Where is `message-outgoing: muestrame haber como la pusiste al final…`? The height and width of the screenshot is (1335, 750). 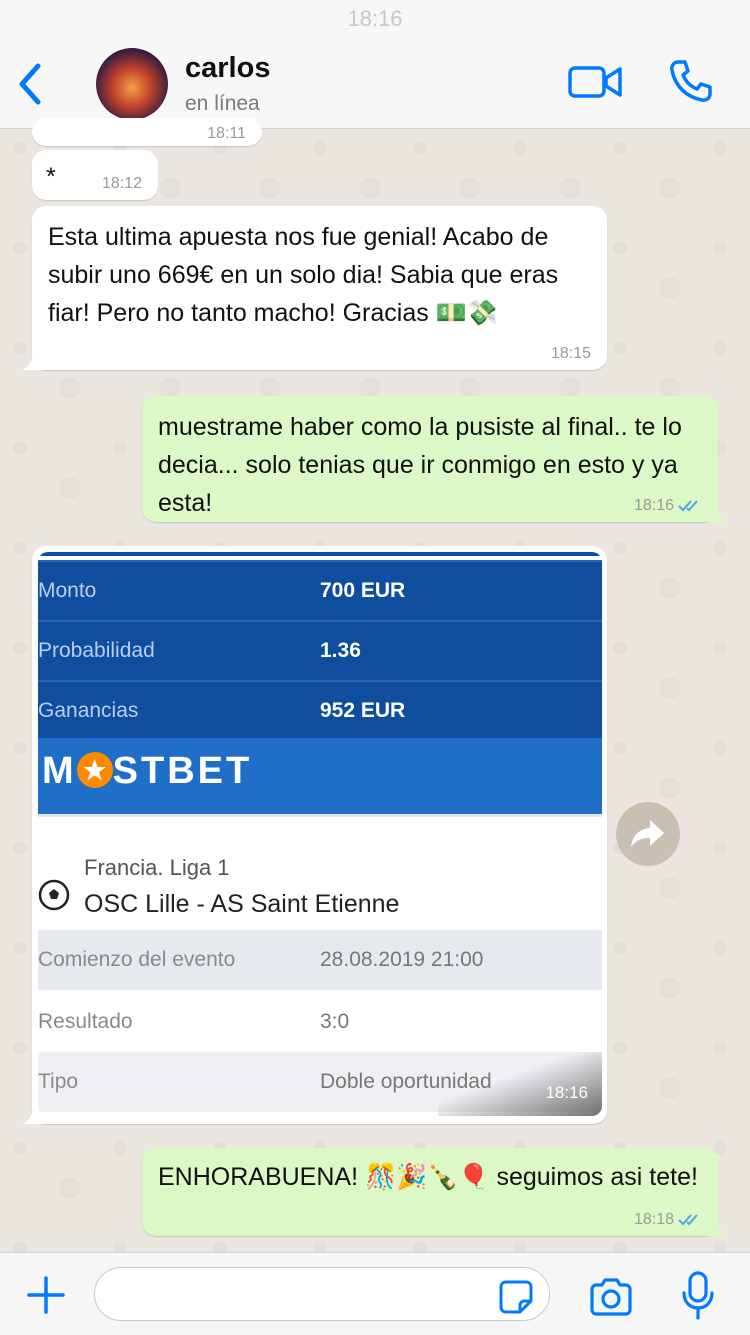
message-outgoing: muestrame haber como la pusiste al final… is located at coordinates (435, 459).